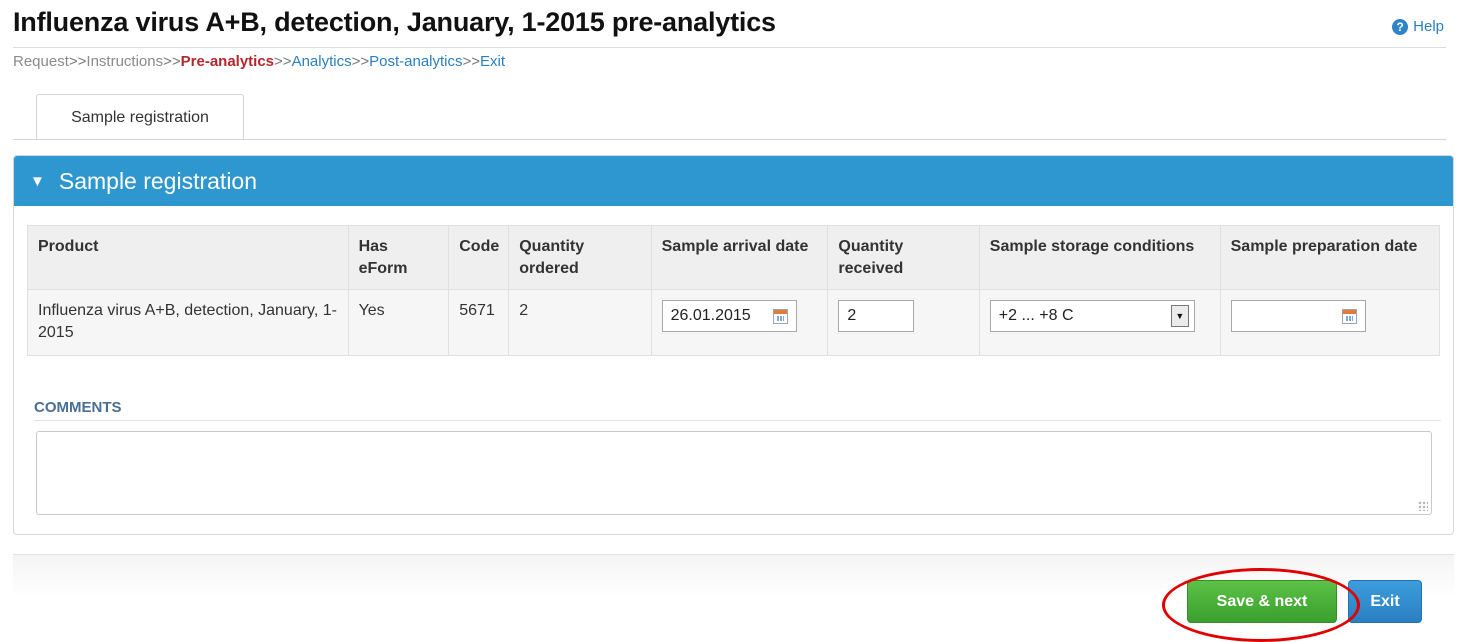  Describe the element at coordinates (1423, 506) in the screenshot. I see `resize-grip-icon` at that location.